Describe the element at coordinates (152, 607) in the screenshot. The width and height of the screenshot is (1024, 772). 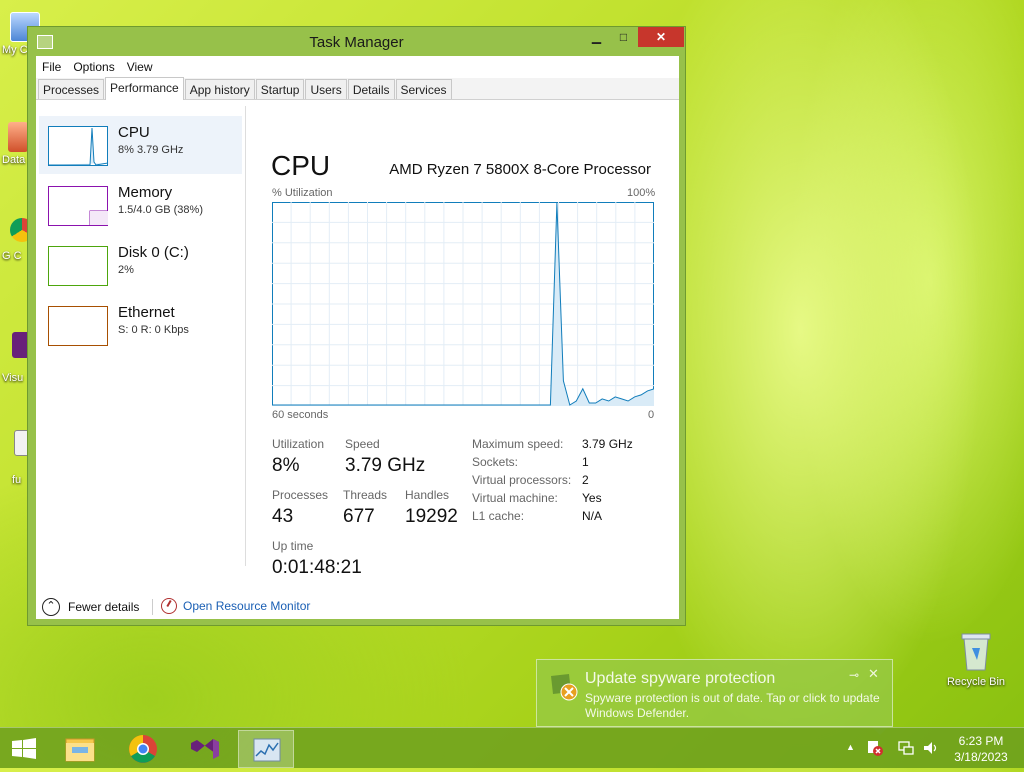
I see `footer-divider` at that location.